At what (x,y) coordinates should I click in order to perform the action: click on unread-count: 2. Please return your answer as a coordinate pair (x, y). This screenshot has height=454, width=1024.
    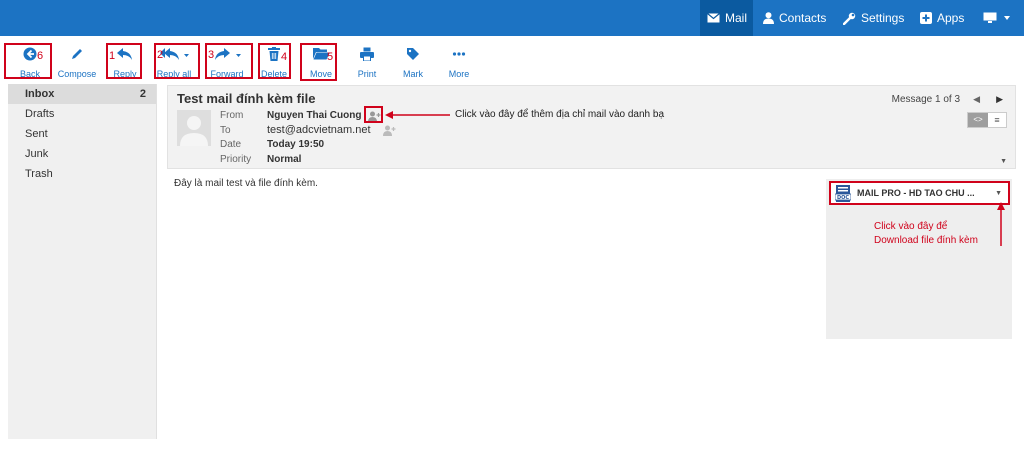
    Looking at the image, I should click on (142, 94).